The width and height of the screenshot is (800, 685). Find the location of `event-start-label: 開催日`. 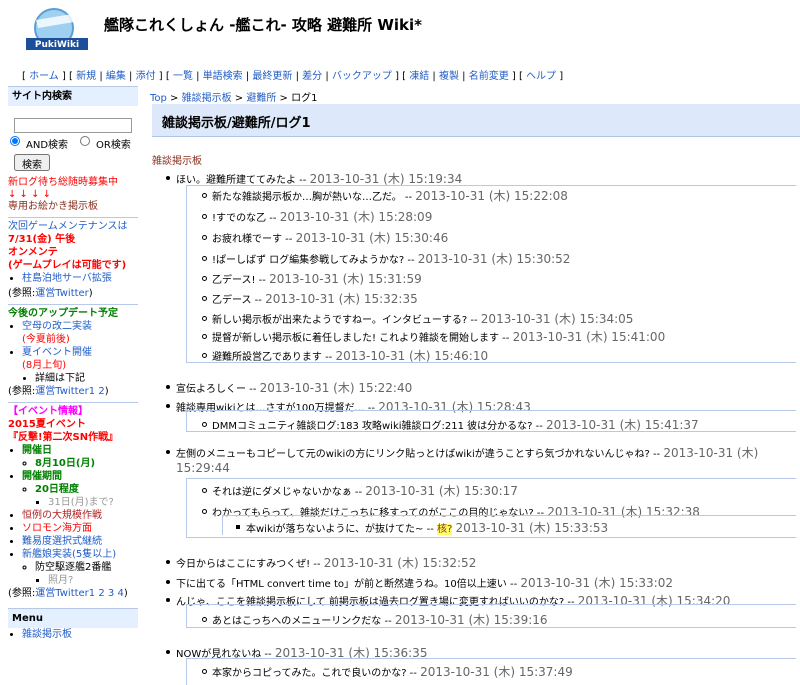

event-start-label: 開催日 is located at coordinates (37, 450).